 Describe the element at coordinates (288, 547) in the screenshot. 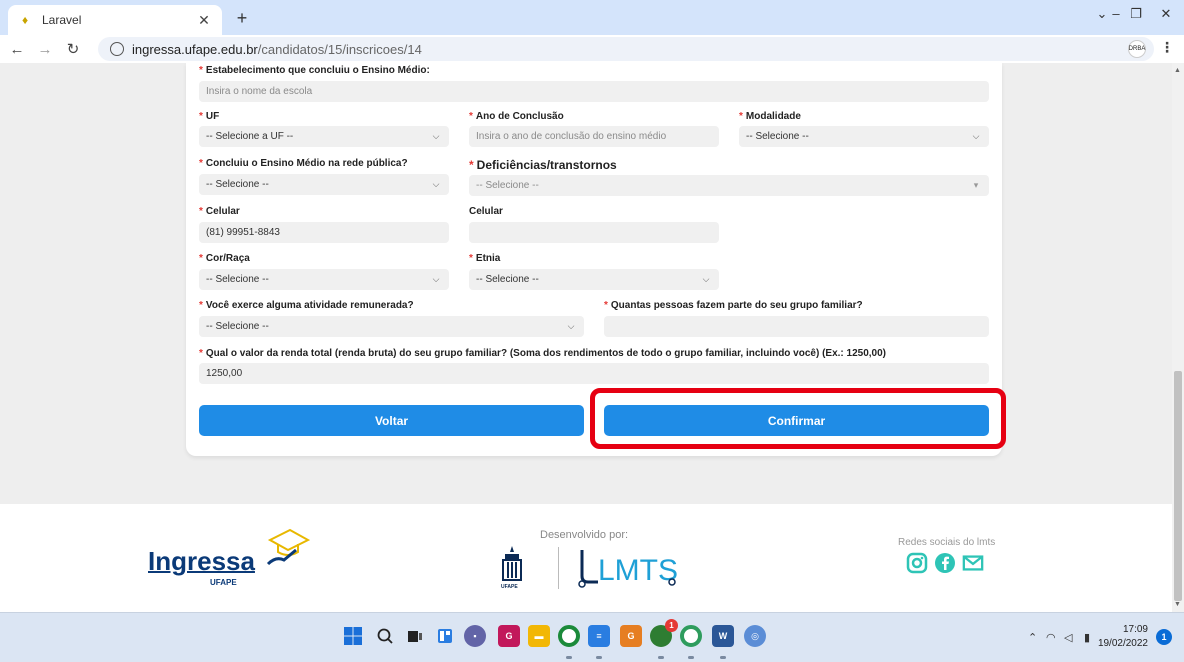

I see `graduation-cap-icon` at that location.